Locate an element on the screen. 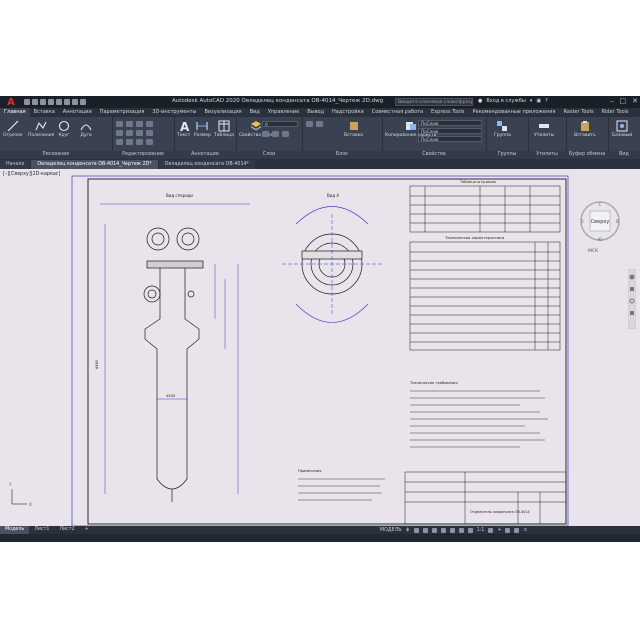  osnap-icon is located at coordinates (443, 530).